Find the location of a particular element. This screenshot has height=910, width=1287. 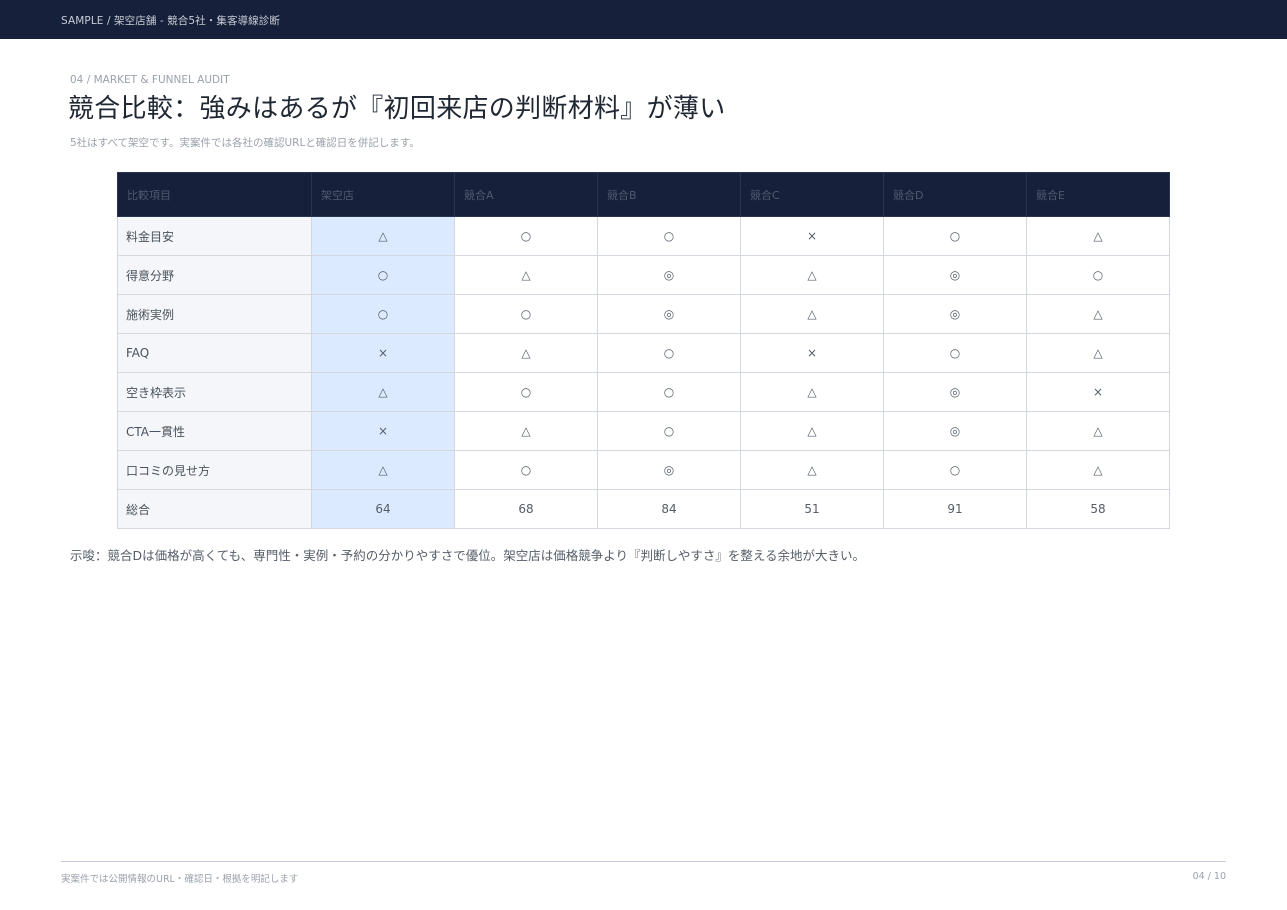

row-label: 空き枠表示 is located at coordinates (214, 392).